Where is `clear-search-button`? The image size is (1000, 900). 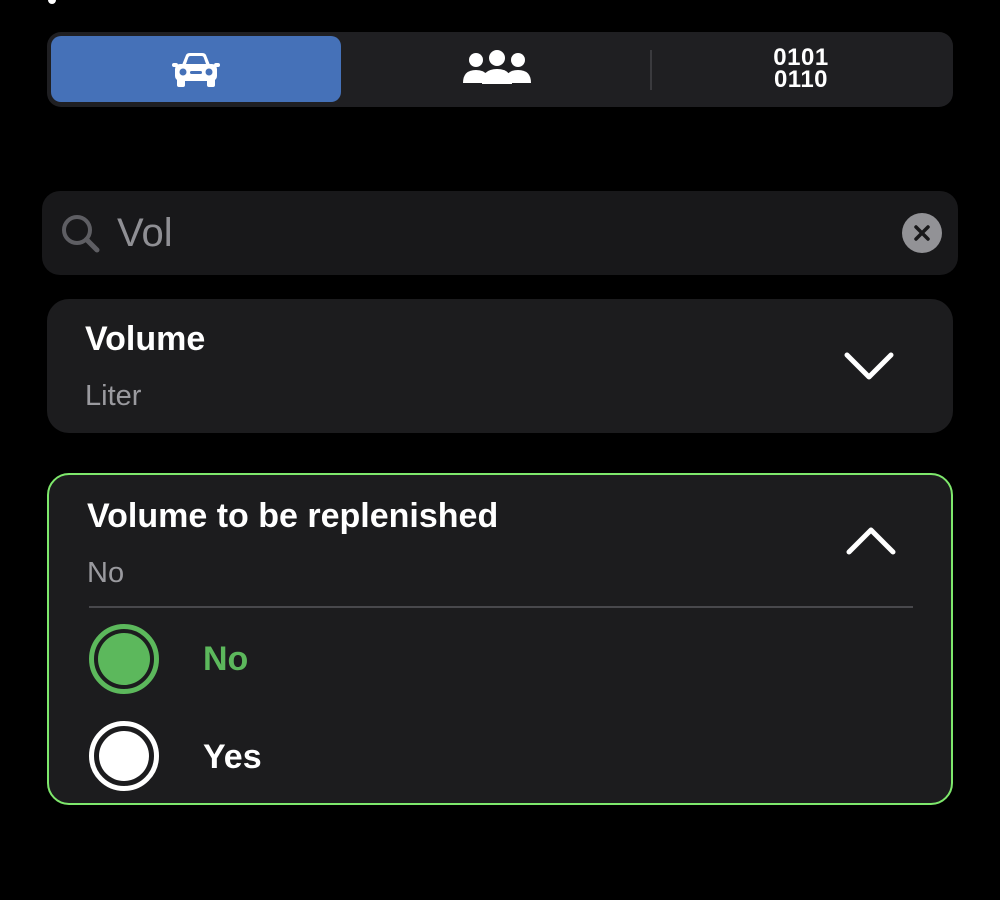
clear-search-button is located at coordinates (922, 233).